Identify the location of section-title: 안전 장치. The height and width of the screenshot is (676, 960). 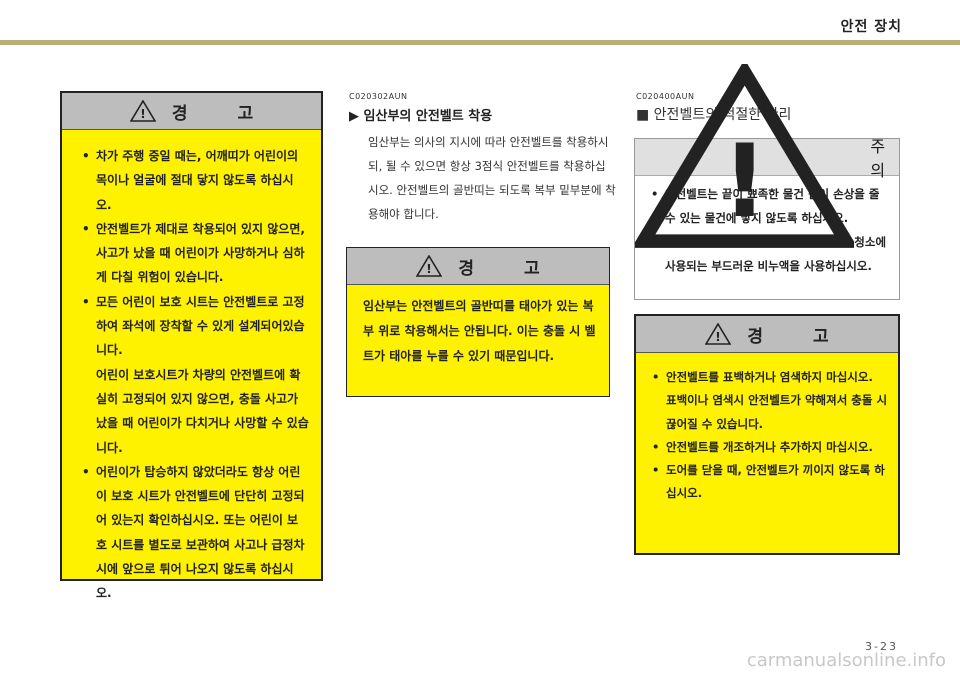
(871, 27).